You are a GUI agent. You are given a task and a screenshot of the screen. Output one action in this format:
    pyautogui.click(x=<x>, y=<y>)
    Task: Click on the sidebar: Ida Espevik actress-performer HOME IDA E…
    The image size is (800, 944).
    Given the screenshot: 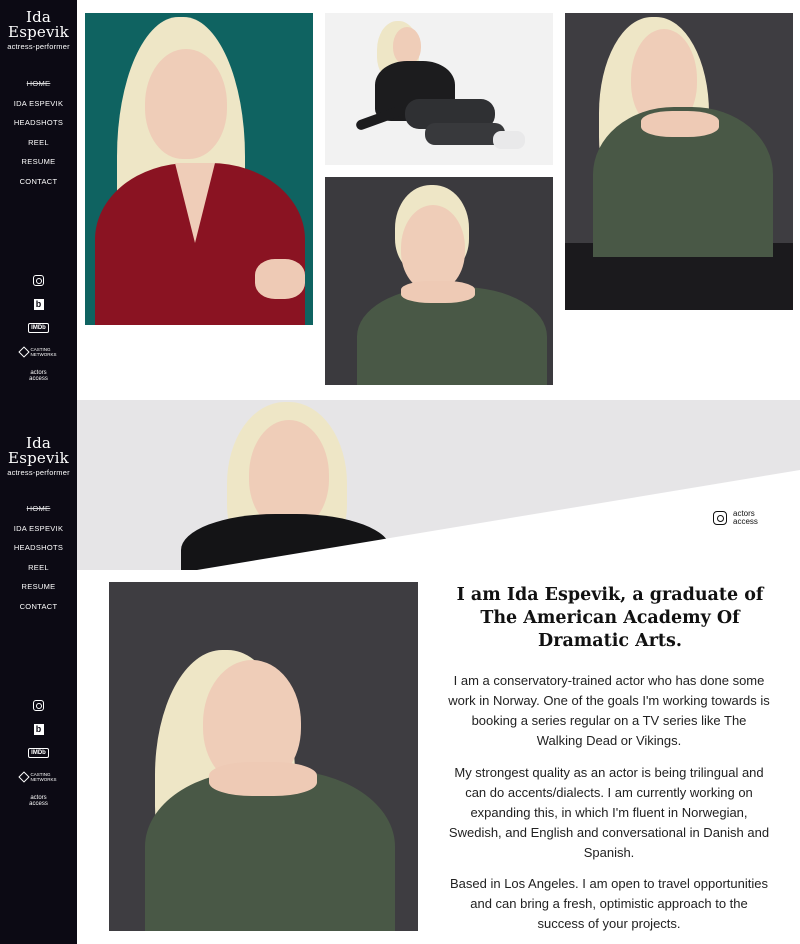 What is the action you would take?
    pyautogui.click(x=38, y=200)
    